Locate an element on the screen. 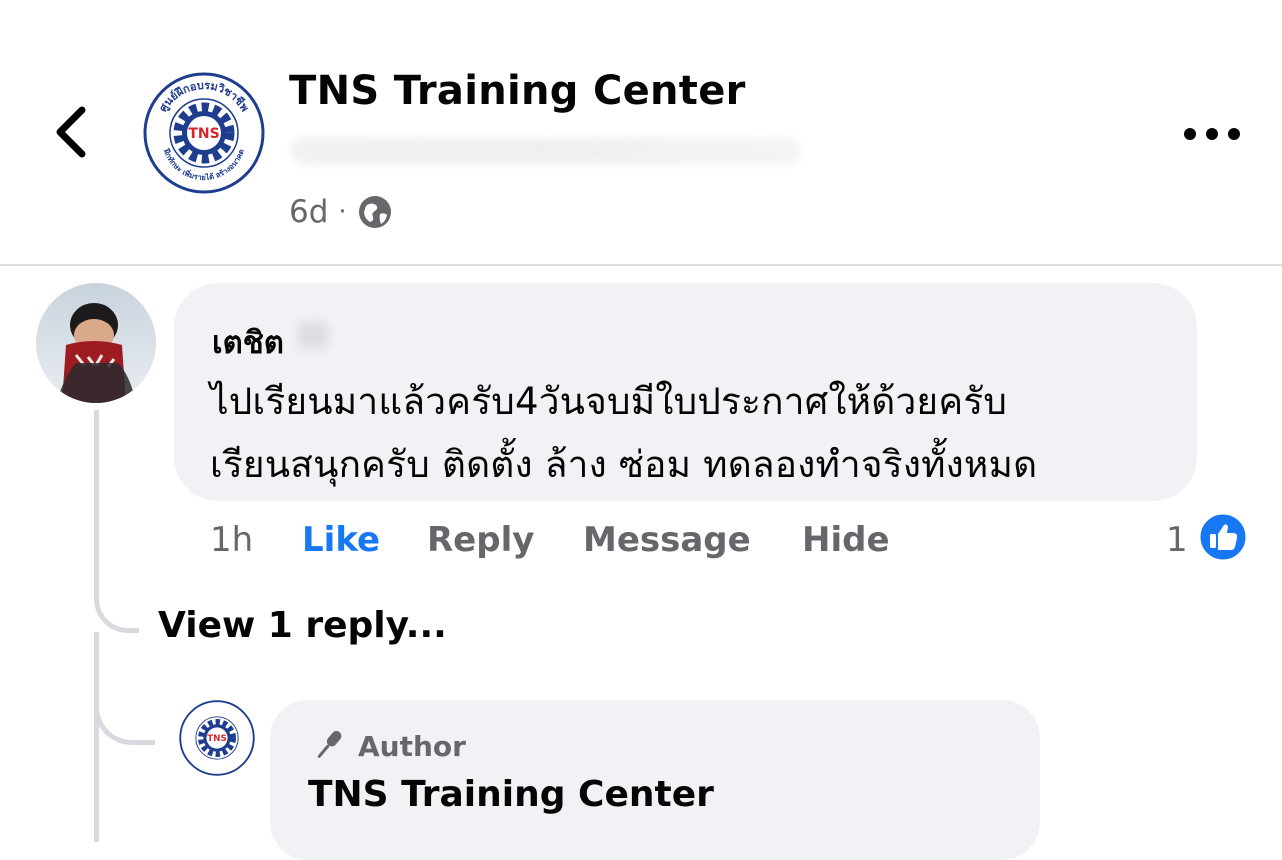  chevron-left-icon is located at coordinates (71, 132).